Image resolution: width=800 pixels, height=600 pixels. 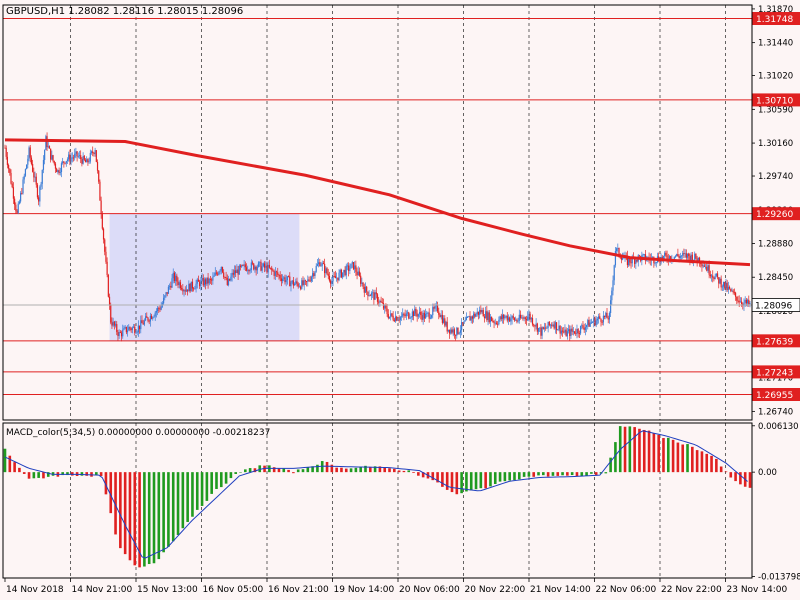 I want to click on time-tick-label: 19 Nov 14:00, so click(x=364, y=590).